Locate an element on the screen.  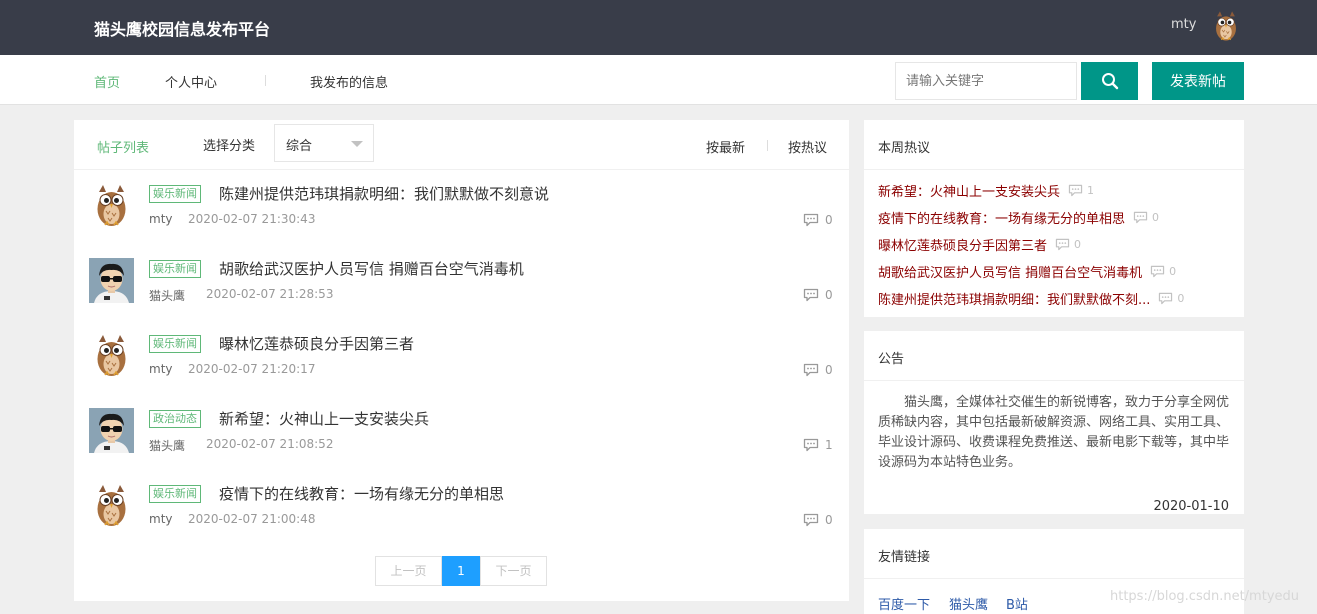
post-time: 2020-02-07 21:08:52 is located at coordinates (270, 444).